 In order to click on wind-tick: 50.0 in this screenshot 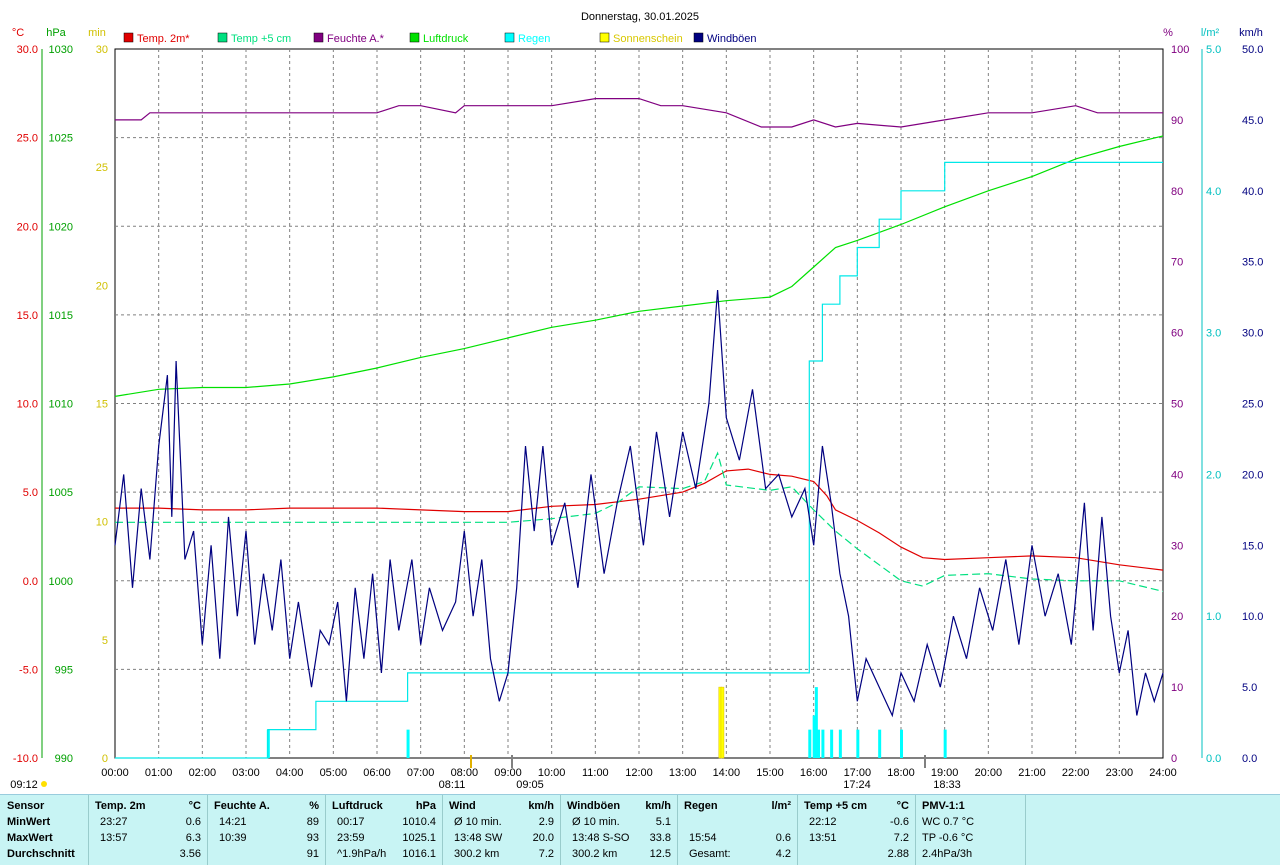, I will do `click(1252, 50)`.